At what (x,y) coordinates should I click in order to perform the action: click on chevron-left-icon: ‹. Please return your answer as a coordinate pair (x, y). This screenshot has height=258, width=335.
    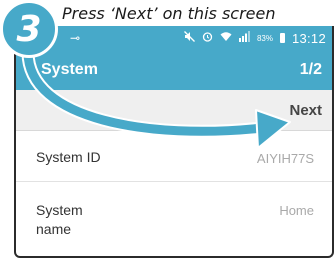
    Looking at the image, I should click on (32, 70).